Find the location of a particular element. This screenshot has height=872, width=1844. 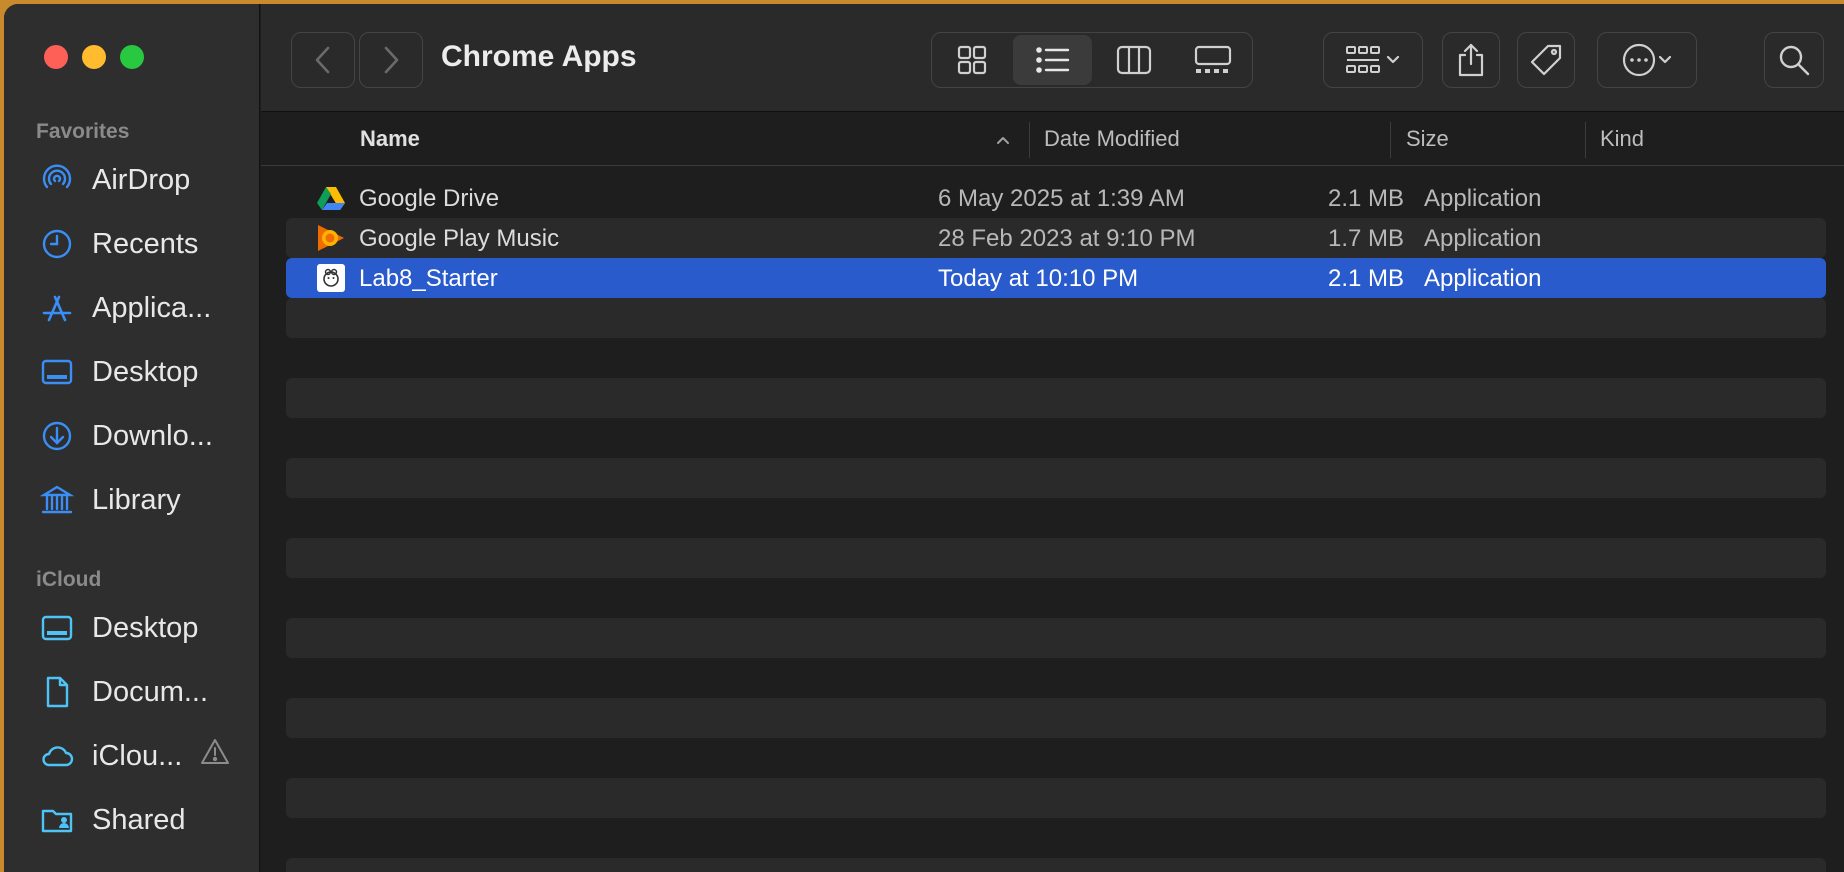

applications-icon is located at coordinates (57, 308).